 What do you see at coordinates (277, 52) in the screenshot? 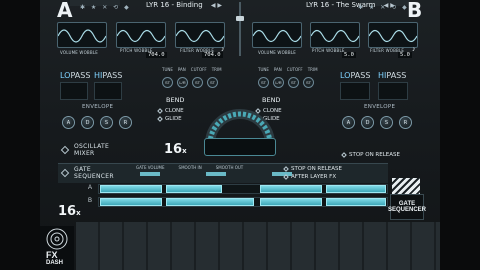
I see `waveform-b-1-label: VOLUME WOBBLE` at bounding box center [277, 52].